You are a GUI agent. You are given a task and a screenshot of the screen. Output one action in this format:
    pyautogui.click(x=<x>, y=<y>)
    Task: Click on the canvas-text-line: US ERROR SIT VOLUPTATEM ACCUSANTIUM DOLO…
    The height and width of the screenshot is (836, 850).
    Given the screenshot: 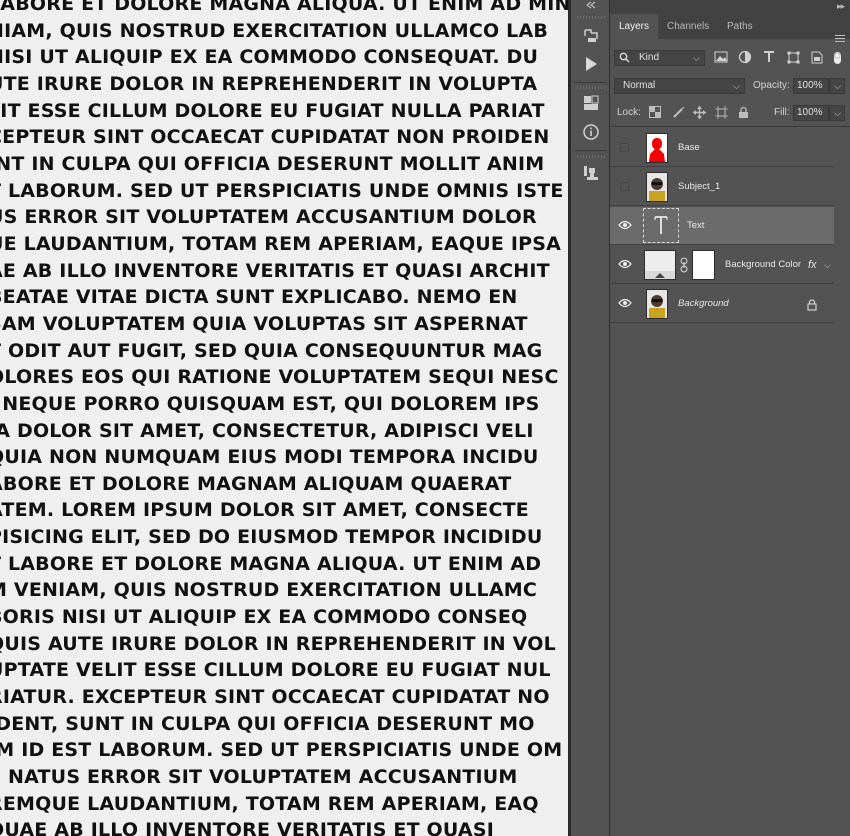 What is the action you would take?
    pyautogui.click(x=268, y=217)
    